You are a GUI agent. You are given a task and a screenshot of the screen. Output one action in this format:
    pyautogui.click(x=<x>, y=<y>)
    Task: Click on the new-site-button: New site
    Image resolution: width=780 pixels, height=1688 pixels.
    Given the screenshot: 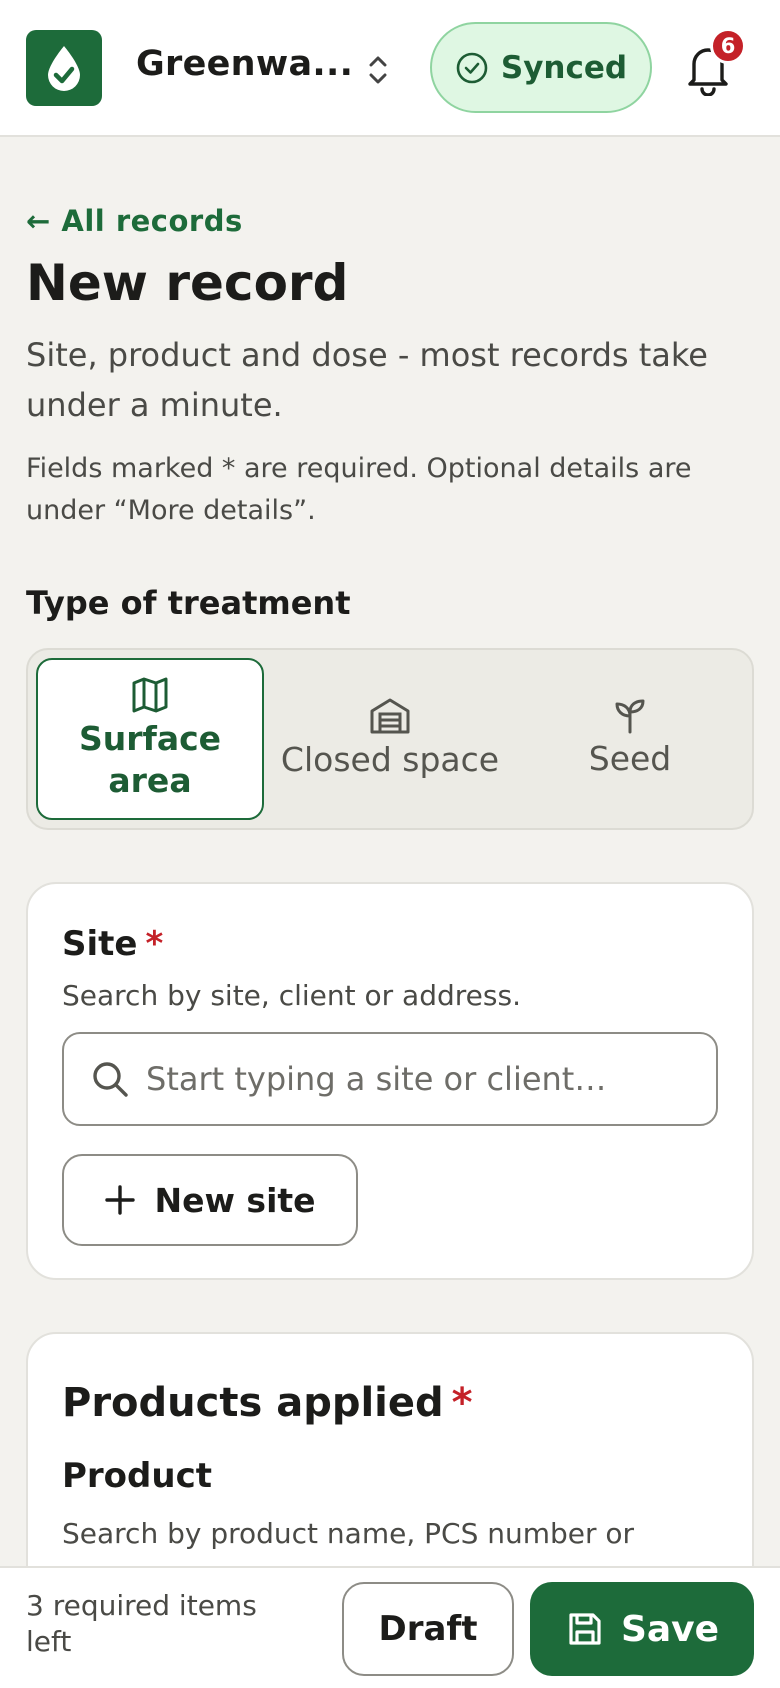 What is the action you would take?
    pyautogui.click(x=210, y=1200)
    